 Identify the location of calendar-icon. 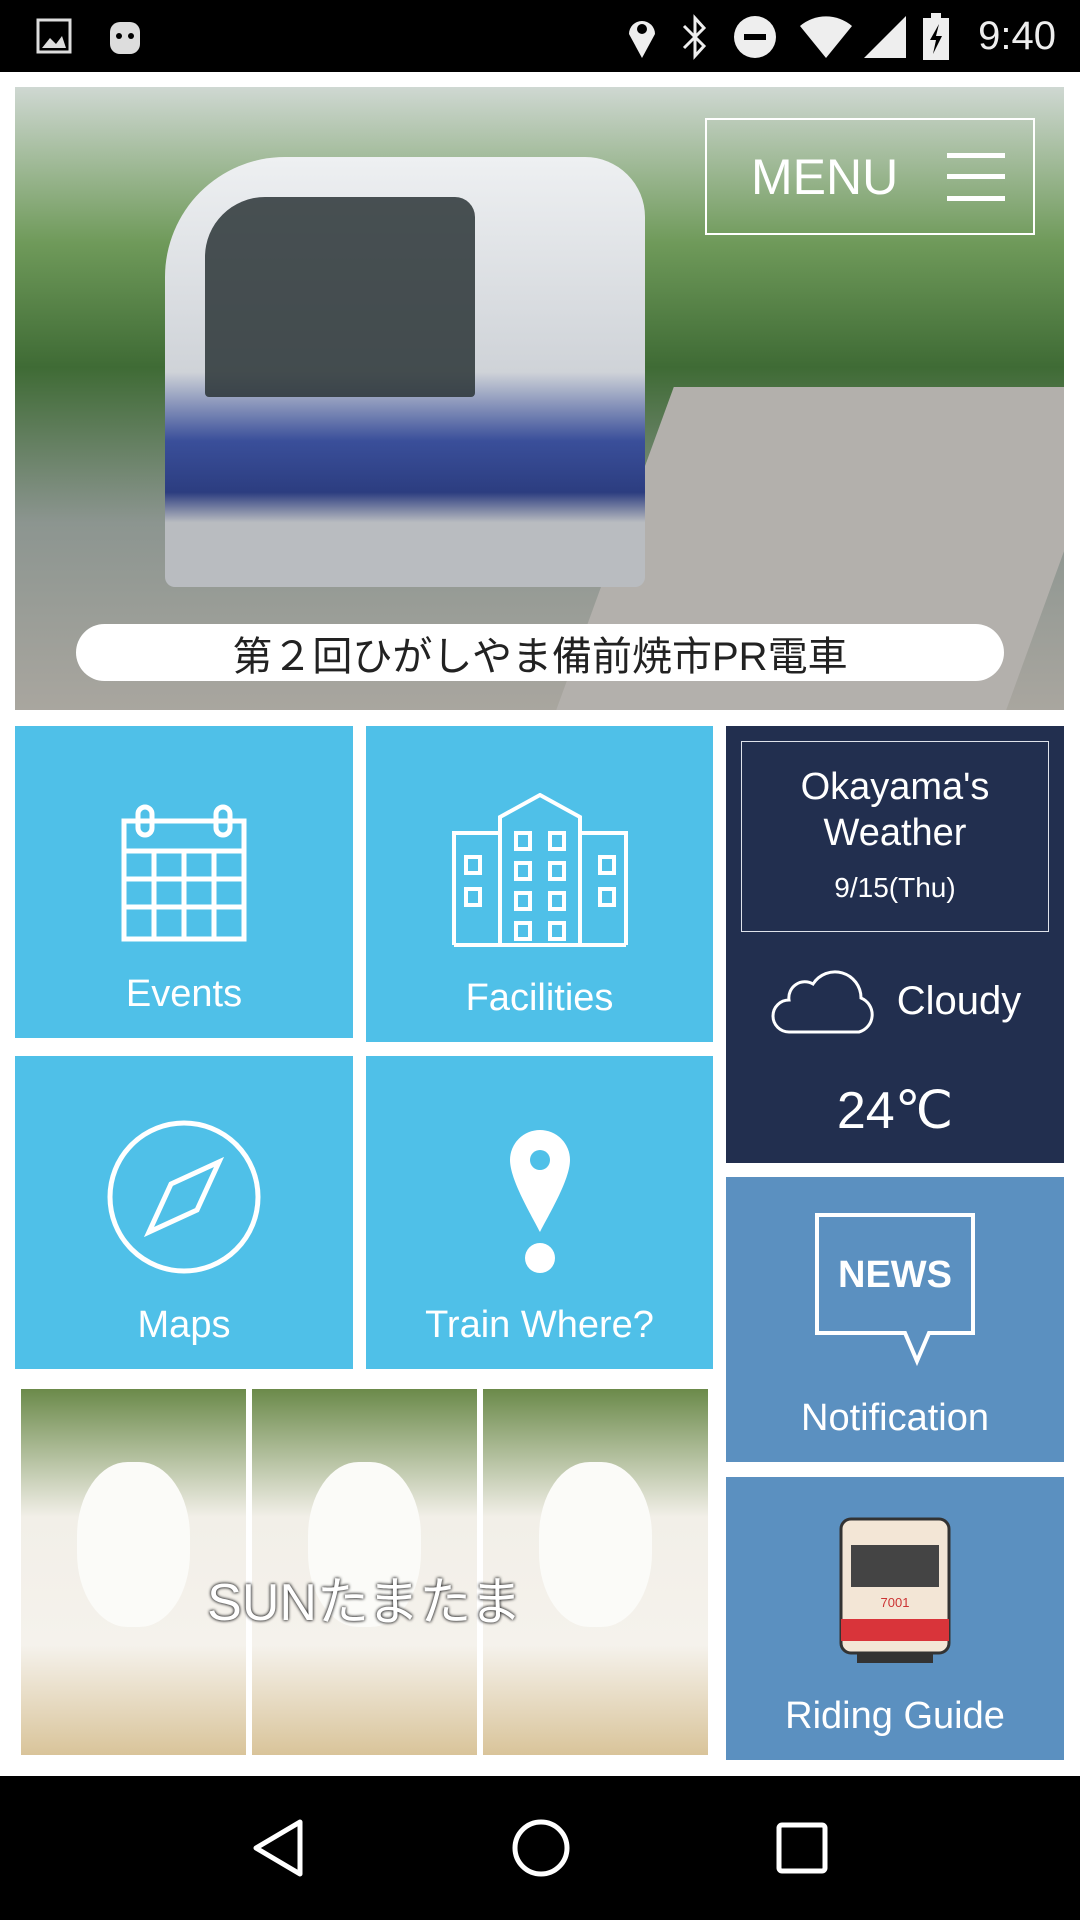
(184, 873).